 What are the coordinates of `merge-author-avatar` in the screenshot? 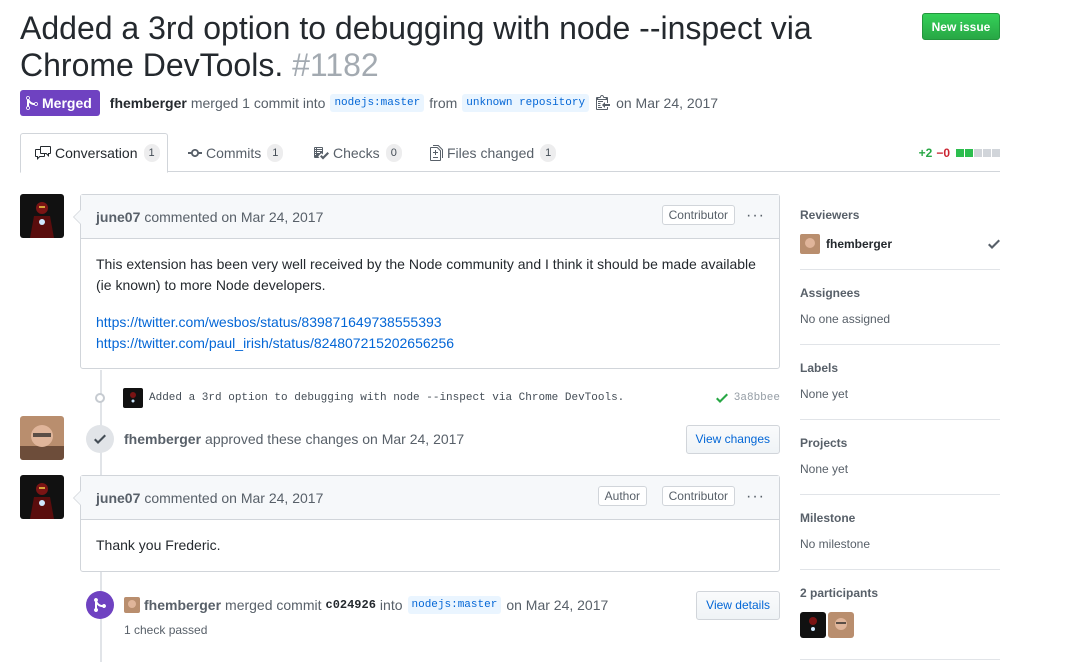 It's located at (132, 605).